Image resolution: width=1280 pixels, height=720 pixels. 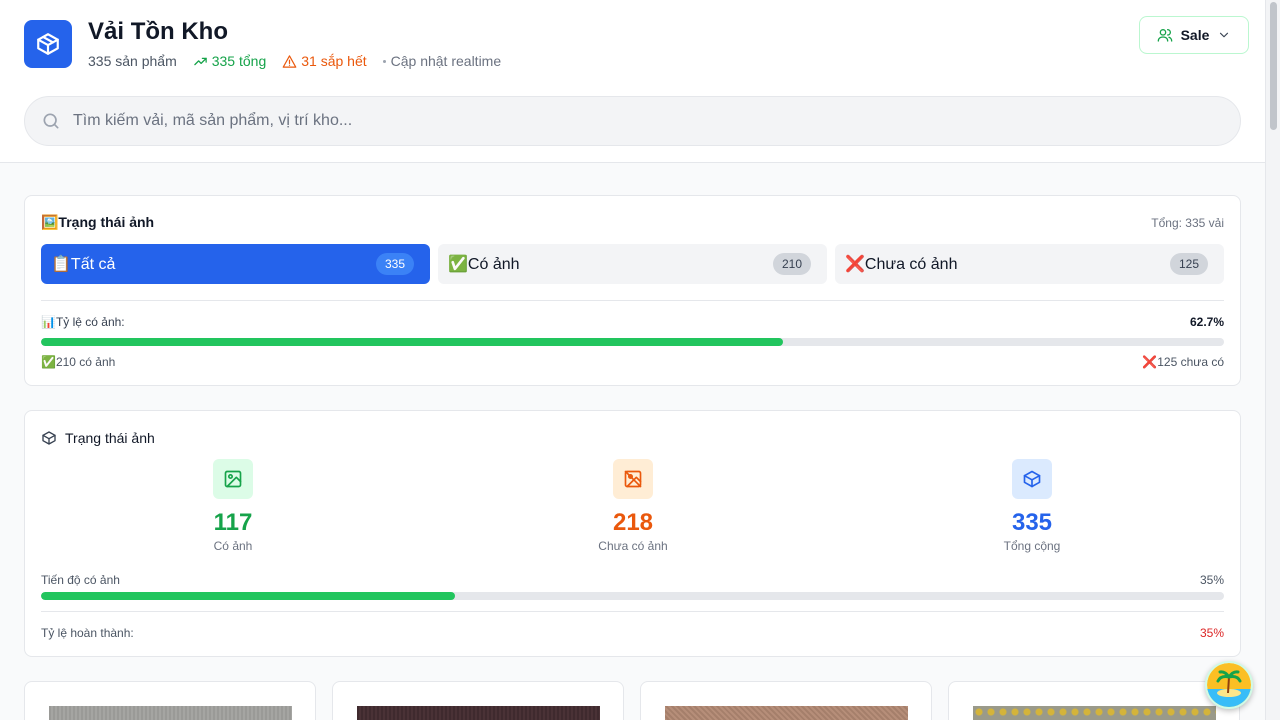 What do you see at coordinates (78, 362) in the screenshot?
I see `has-image-count-text: ✅210 có ảnh` at bounding box center [78, 362].